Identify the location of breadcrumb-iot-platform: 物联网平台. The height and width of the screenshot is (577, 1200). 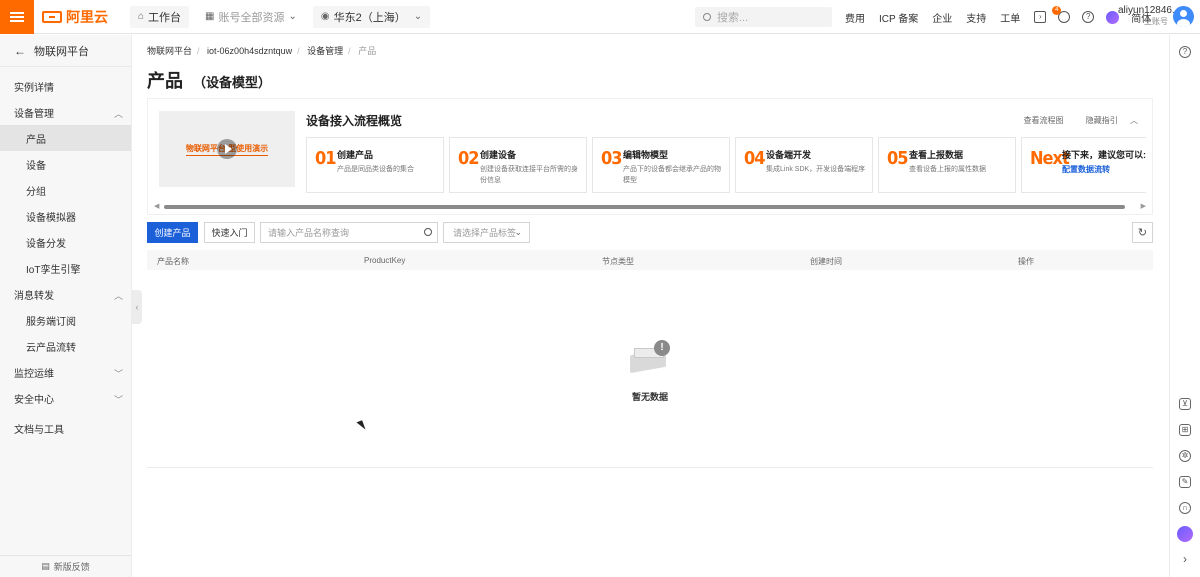
(169, 51).